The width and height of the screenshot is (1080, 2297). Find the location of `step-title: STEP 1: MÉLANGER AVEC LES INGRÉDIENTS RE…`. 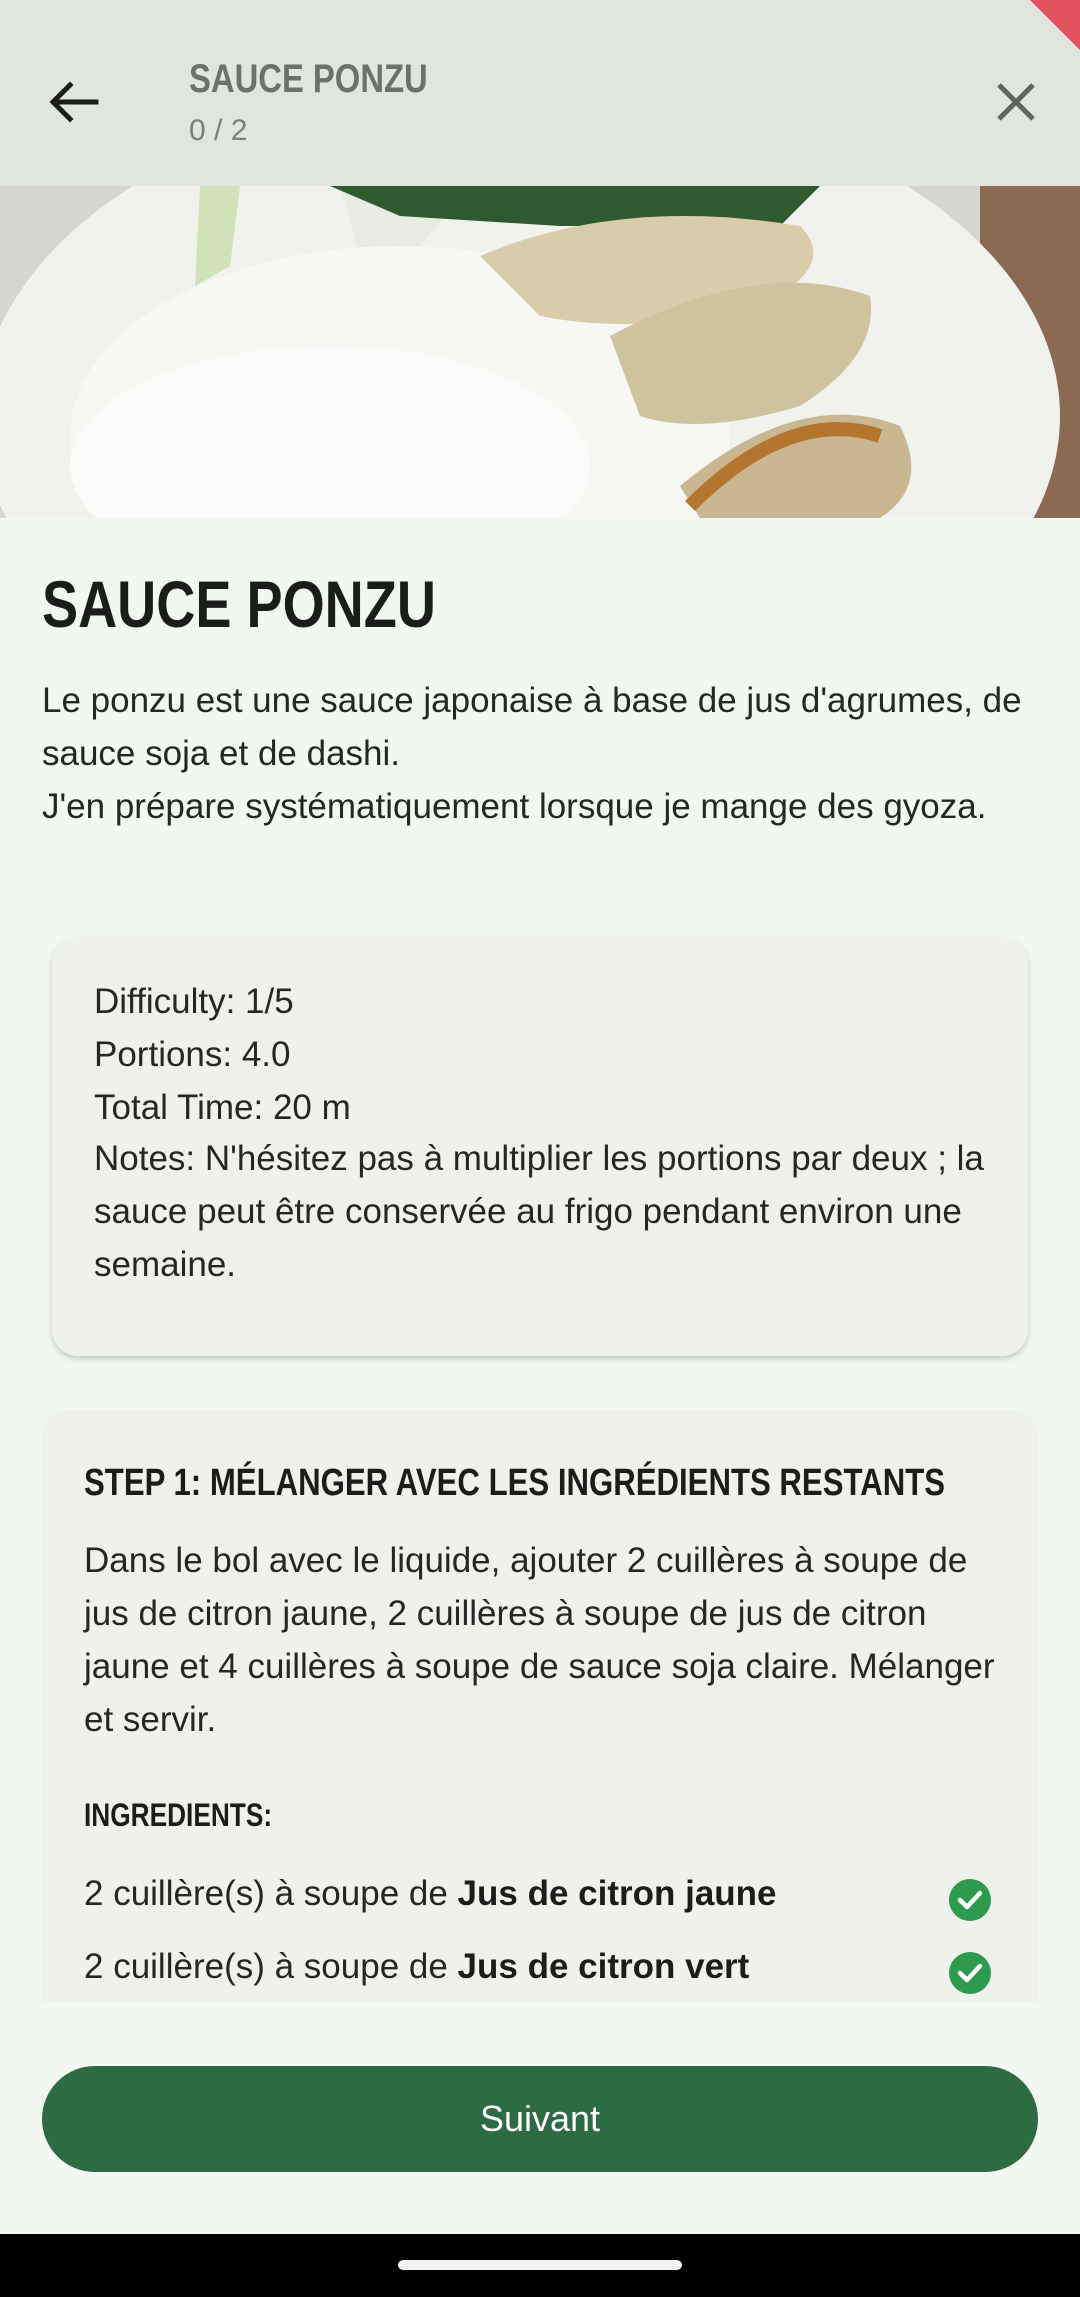

step-title: STEP 1: MÉLANGER AVEC LES INGRÉDIENTS RE… is located at coordinates (561, 1482).